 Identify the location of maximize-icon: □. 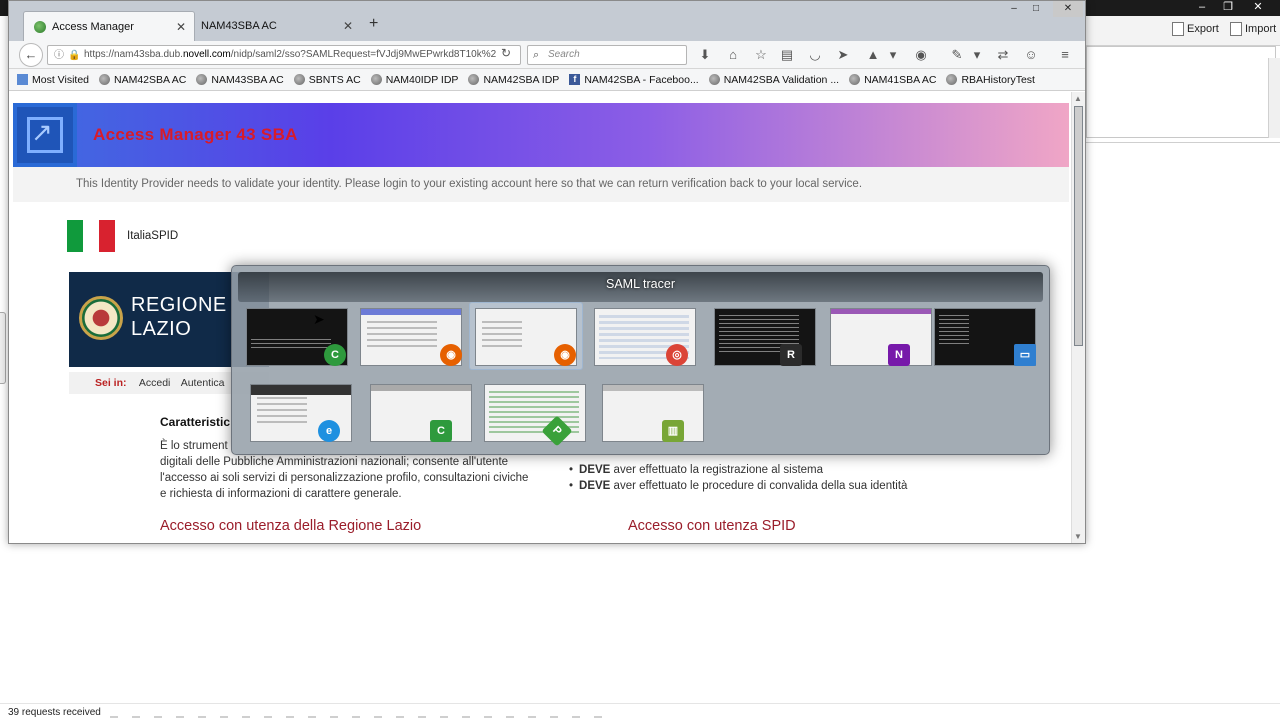
(1036, 9).